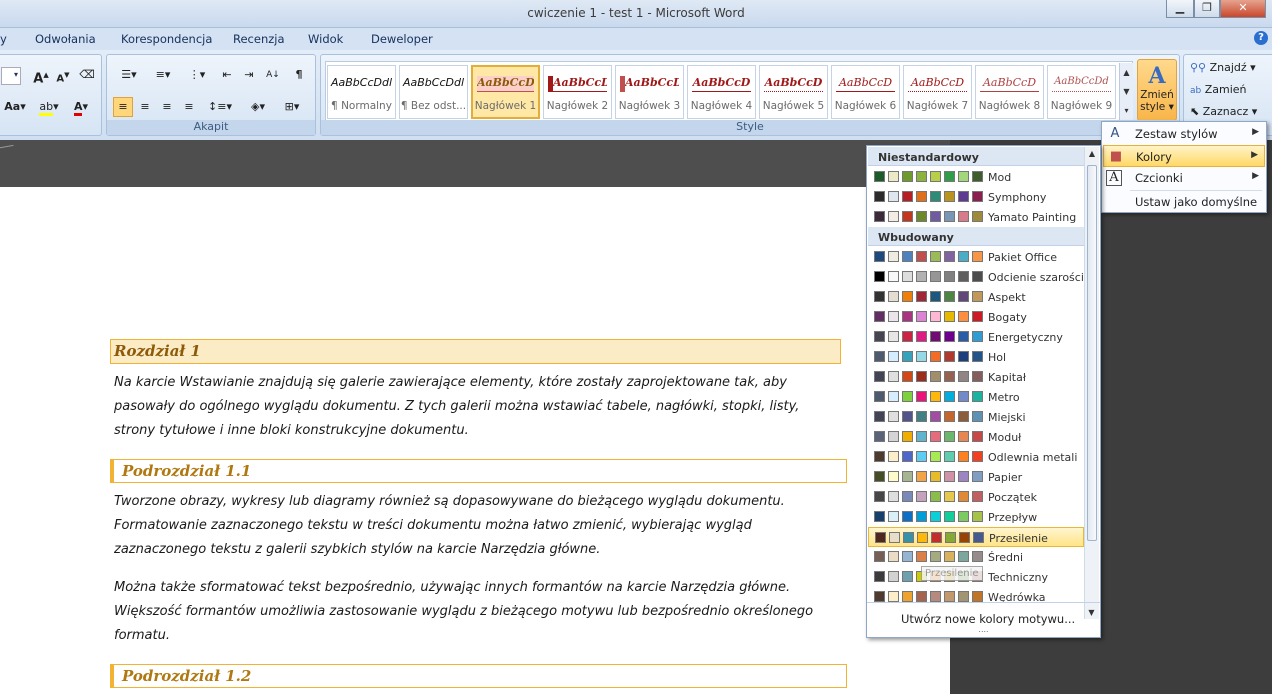 This screenshot has height=694, width=1272. Describe the element at coordinates (163, 75) in the screenshot. I see `numbering-icon: ≡▾` at that location.